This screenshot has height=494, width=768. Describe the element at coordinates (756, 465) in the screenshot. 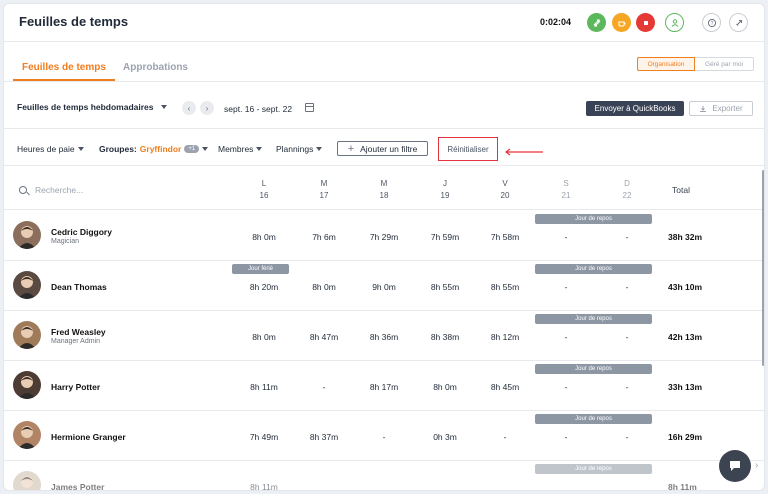

I see `scroll-right-icon: ›` at that location.